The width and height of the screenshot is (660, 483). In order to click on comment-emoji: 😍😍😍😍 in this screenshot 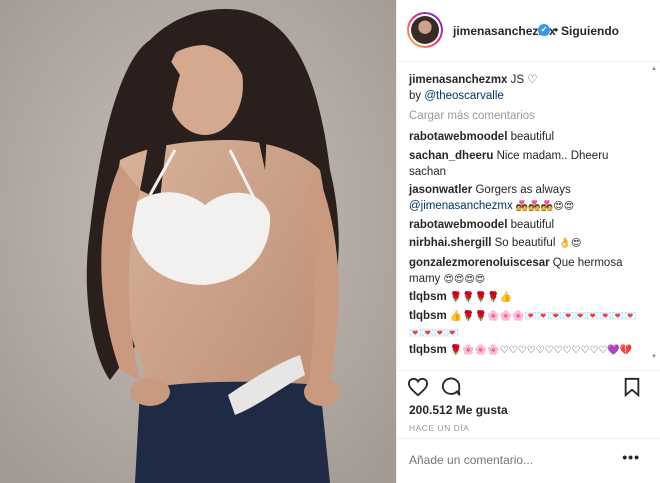, I will do `click(464, 279)`.